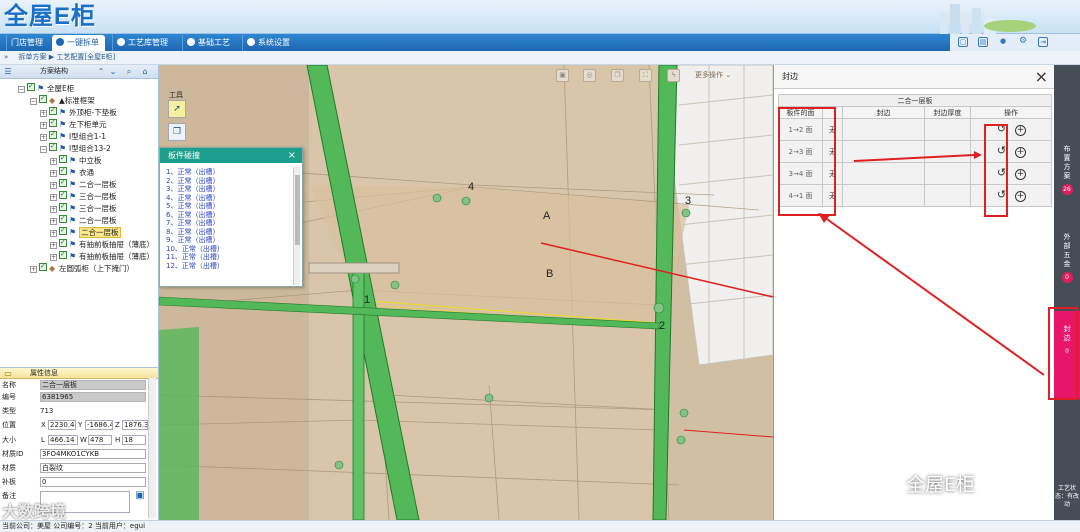 This screenshot has width=1080, height=532. I want to click on tree-node: −⚑全屋E柜, so click(46, 87).